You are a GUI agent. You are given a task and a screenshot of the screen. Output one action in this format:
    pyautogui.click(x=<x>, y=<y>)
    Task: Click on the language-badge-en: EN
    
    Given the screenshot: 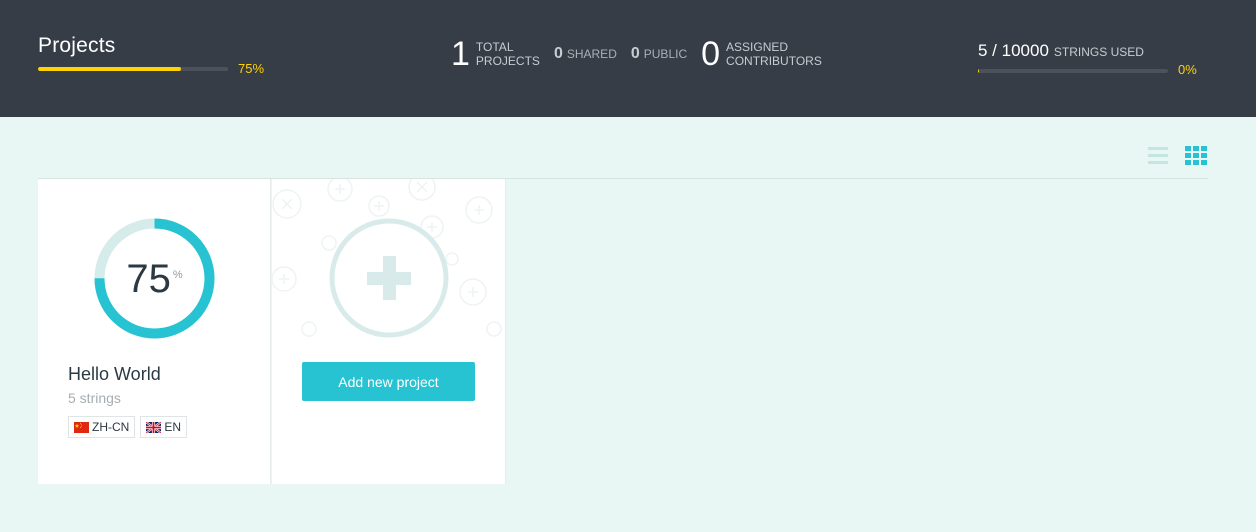 What is the action you would take?
    pyautogui.click(x=163, y=427)
    